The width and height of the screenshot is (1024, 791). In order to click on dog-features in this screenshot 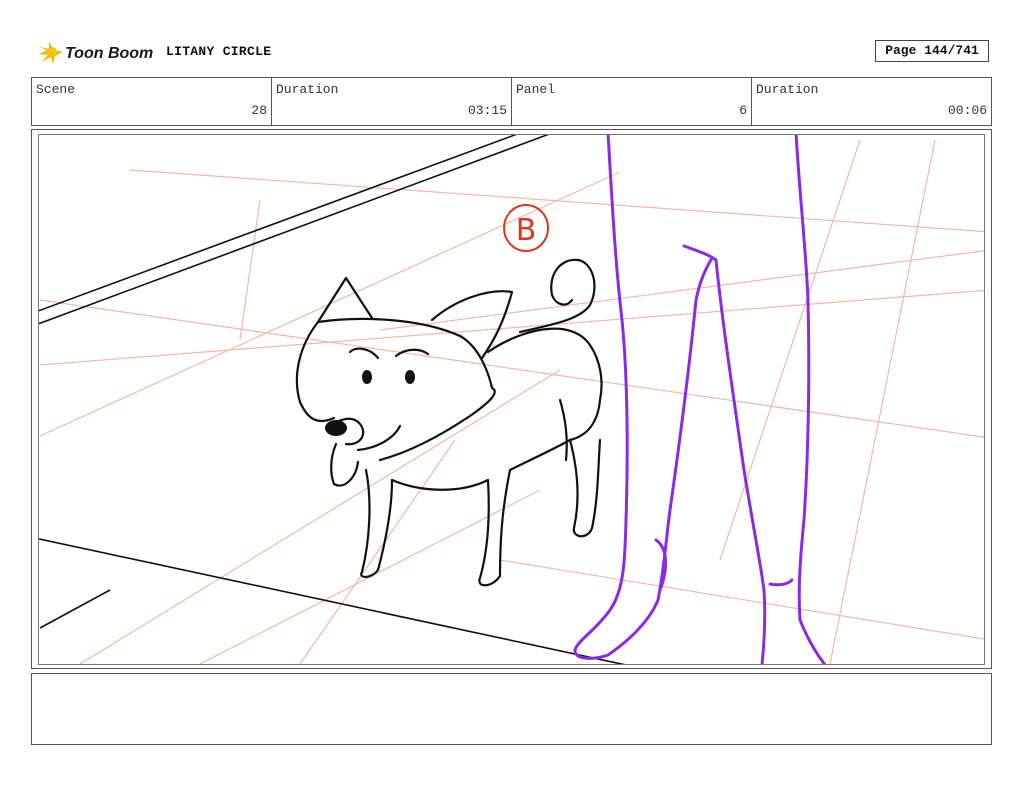, I will do `click(370, 403)`.